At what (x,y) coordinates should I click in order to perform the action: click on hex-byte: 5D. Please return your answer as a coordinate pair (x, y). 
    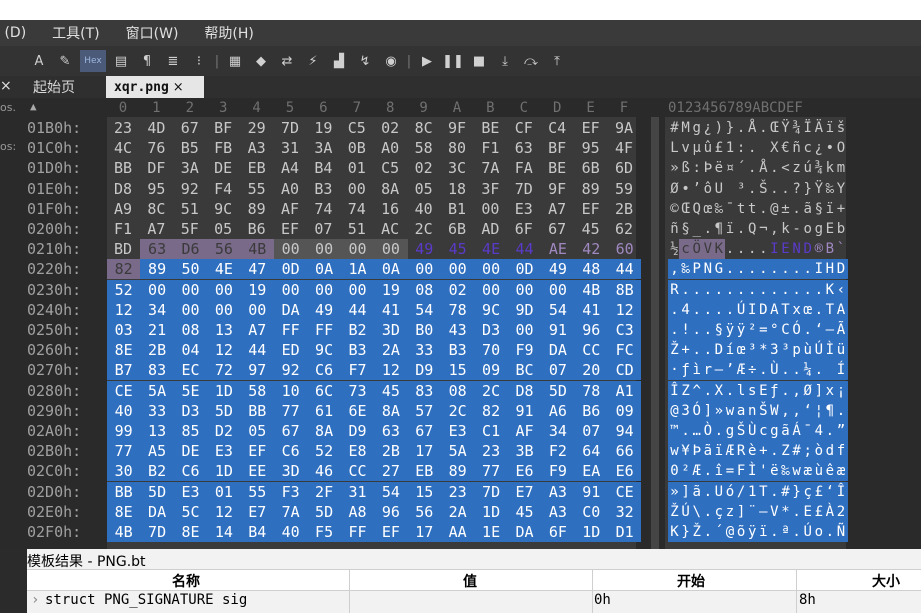
    Looking at the image, I should click on (558, 390).